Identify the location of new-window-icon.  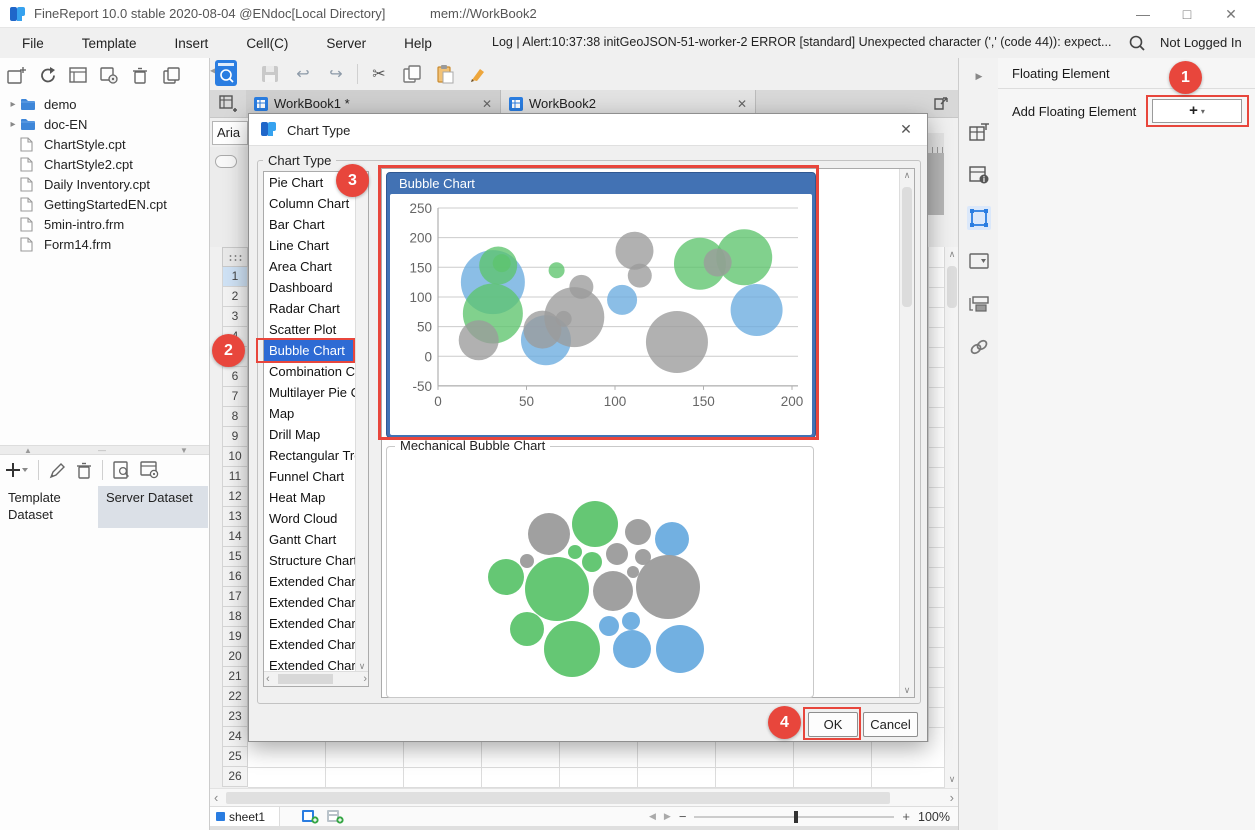
(16, 75).